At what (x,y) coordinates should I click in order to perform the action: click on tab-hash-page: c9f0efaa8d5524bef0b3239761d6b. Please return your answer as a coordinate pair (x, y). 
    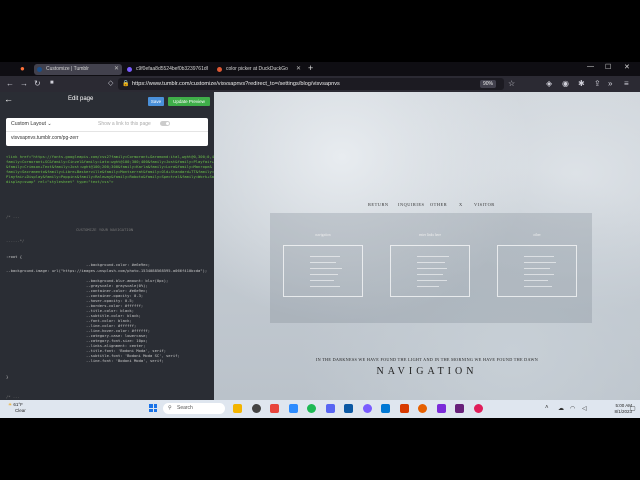
    Looking at the image, I should click on (166, 69).